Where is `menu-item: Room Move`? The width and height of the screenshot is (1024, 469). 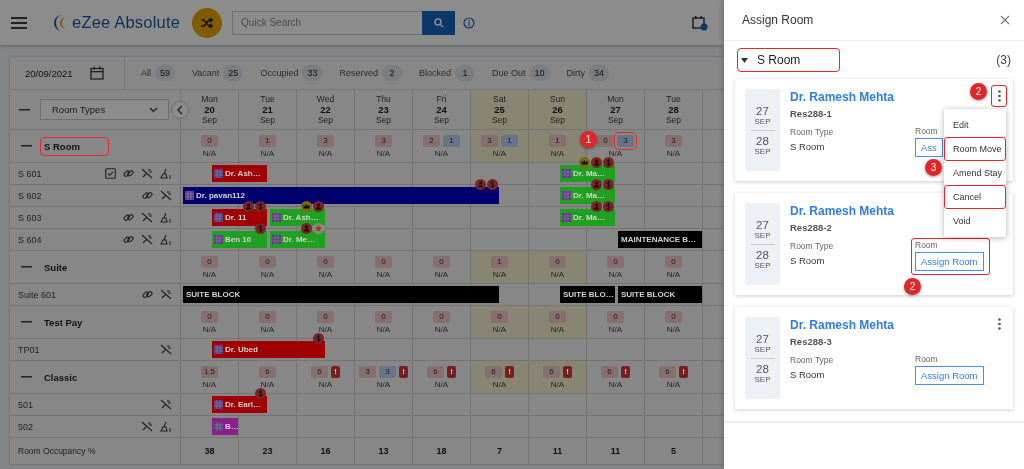 menu-item: Room Move is located at coordinates (975, 149).